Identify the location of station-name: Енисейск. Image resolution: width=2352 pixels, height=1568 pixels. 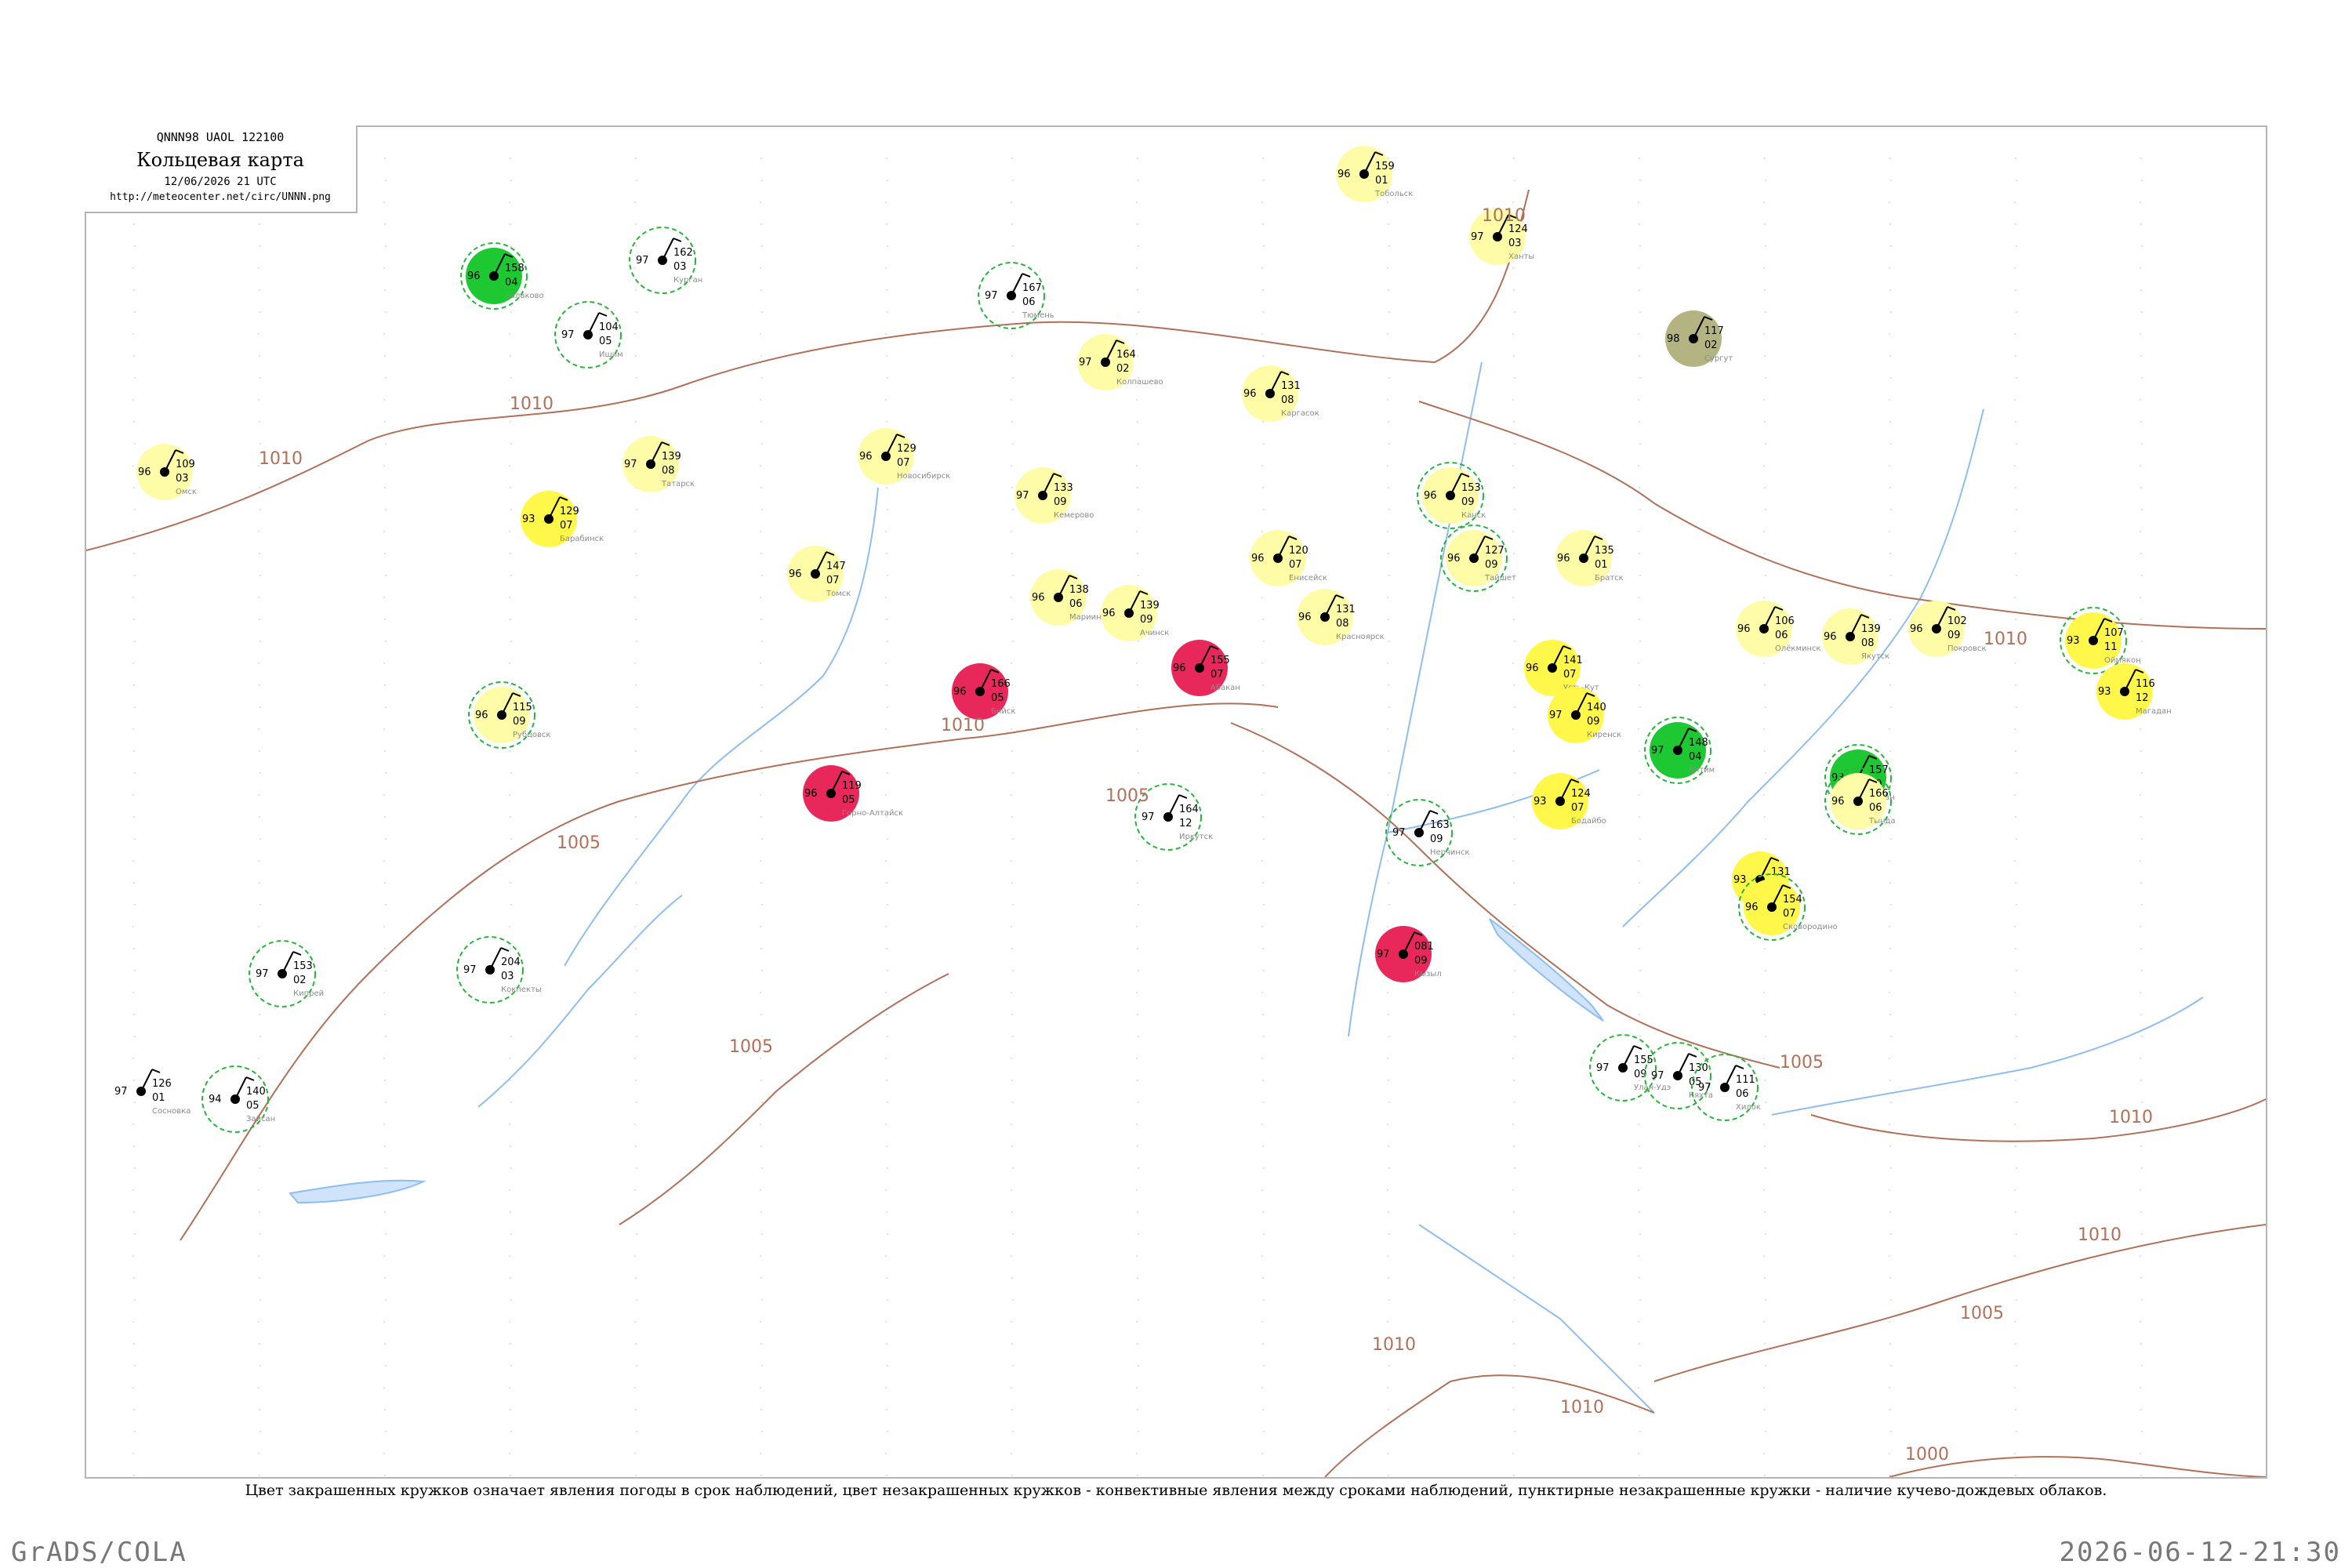
(1308, 578).